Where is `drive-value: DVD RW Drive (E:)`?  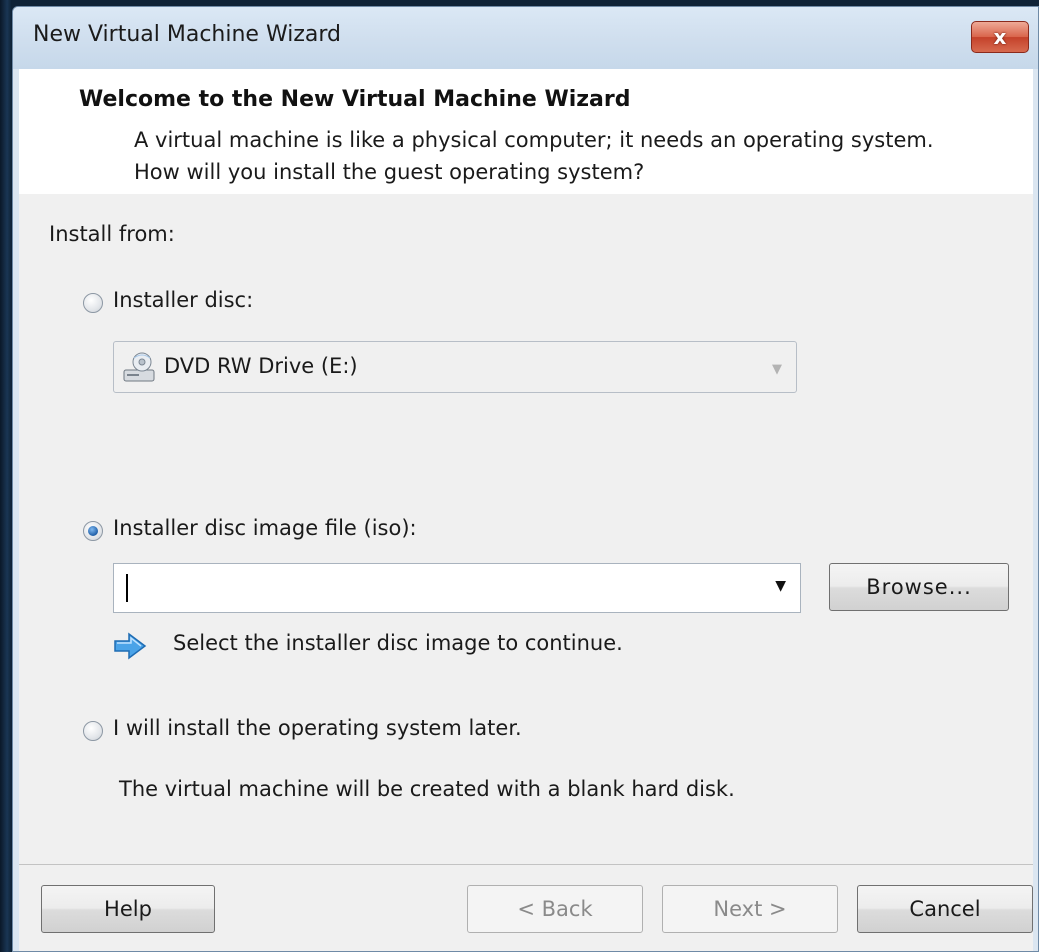
drive-value: DVD RW Drive (E:) is located at coordinates (261, 366).